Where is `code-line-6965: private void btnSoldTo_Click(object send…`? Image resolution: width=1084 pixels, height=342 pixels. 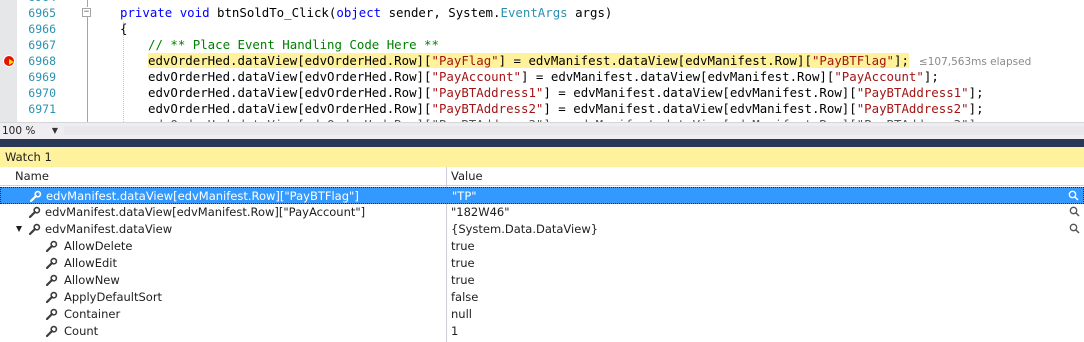 code-line-6965: private void btnSoldTo_Click(object send… is located at coordinates (366, 13).